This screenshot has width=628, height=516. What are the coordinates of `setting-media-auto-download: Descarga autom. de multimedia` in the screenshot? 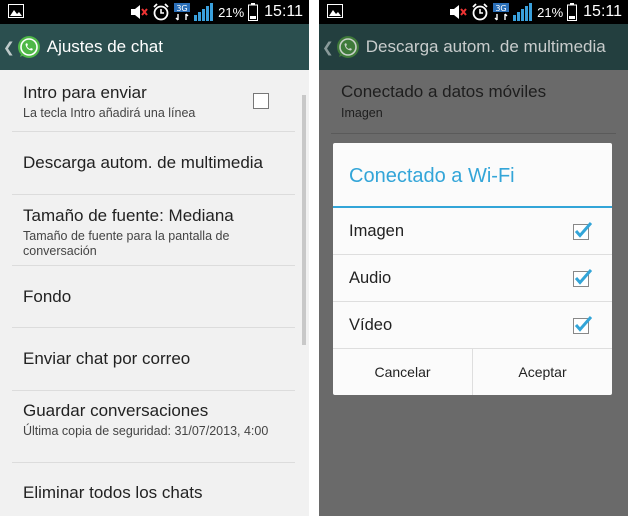 It's located at (153, 163).